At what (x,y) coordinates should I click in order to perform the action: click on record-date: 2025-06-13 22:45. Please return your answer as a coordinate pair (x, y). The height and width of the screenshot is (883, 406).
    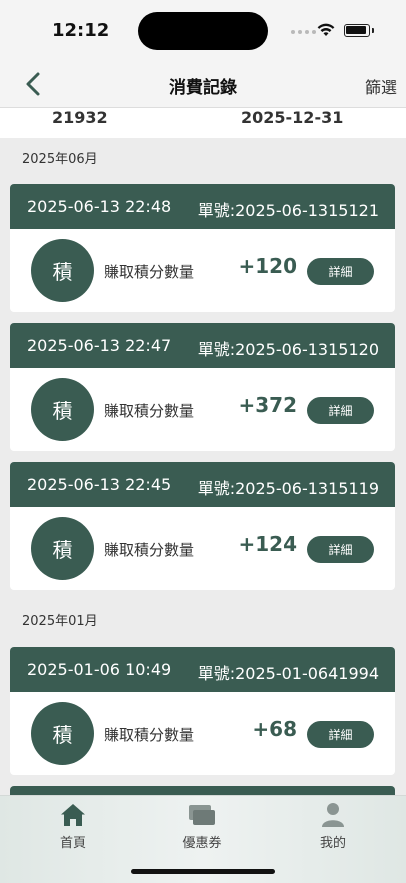
    Looking at the image, I should click on (99, 484).